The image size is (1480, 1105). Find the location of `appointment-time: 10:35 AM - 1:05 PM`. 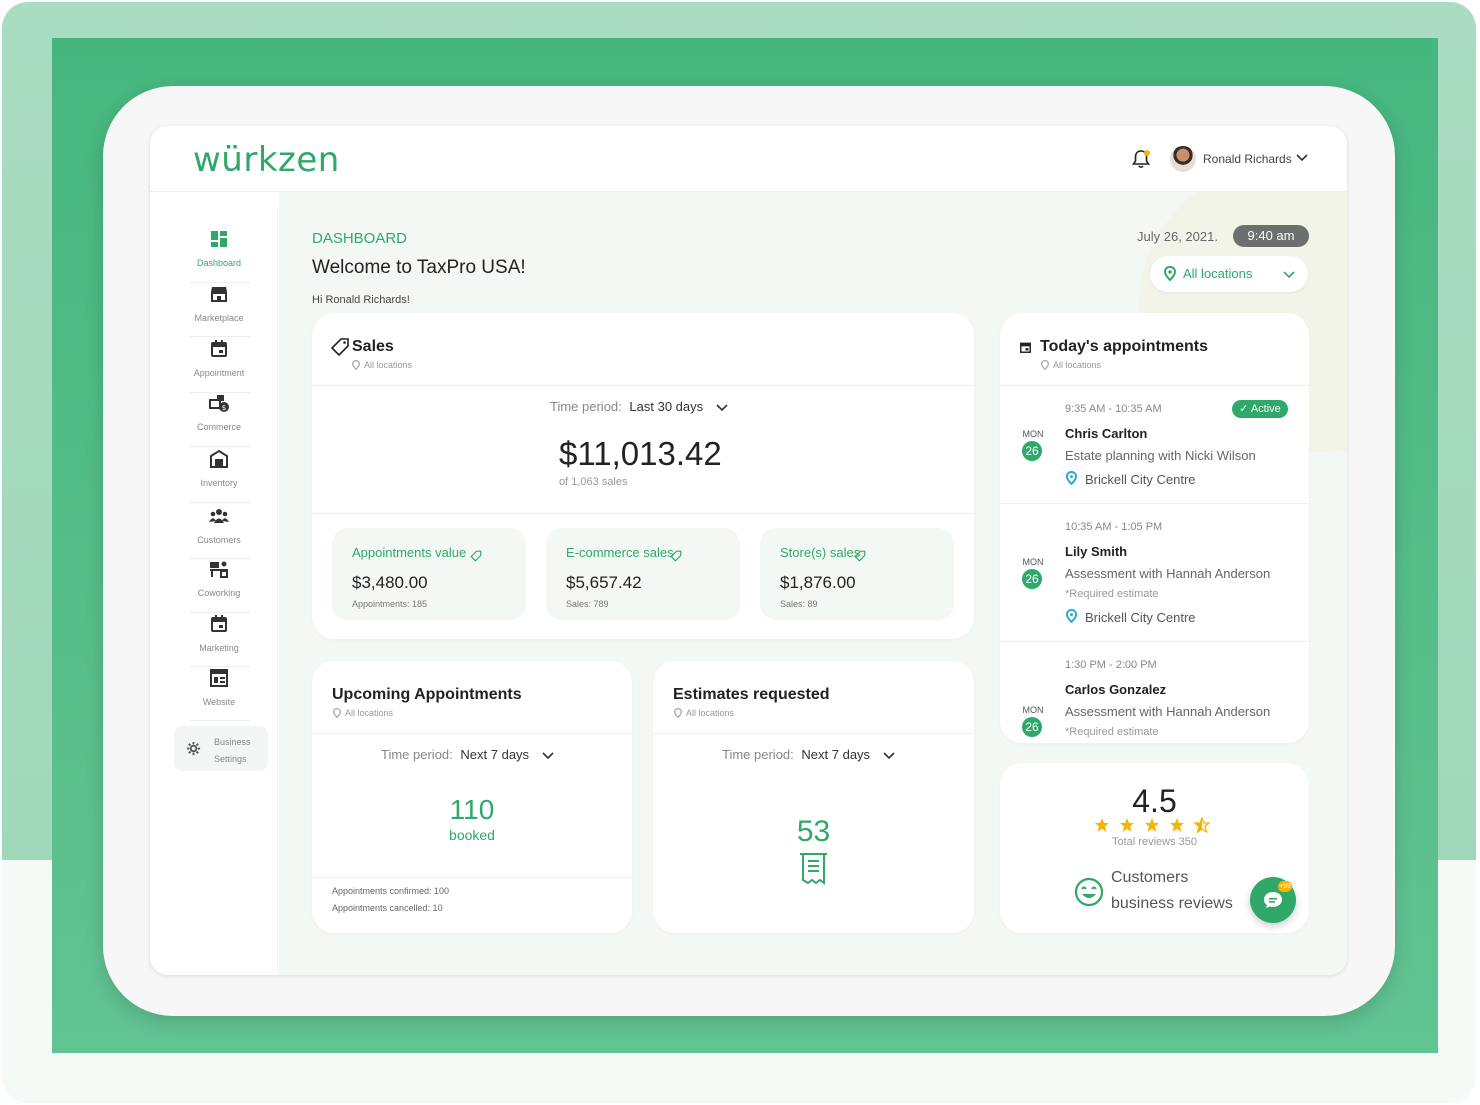

appointment-time: 10:35 AM - 1:05 PM is located at coordinates (1114, 527).